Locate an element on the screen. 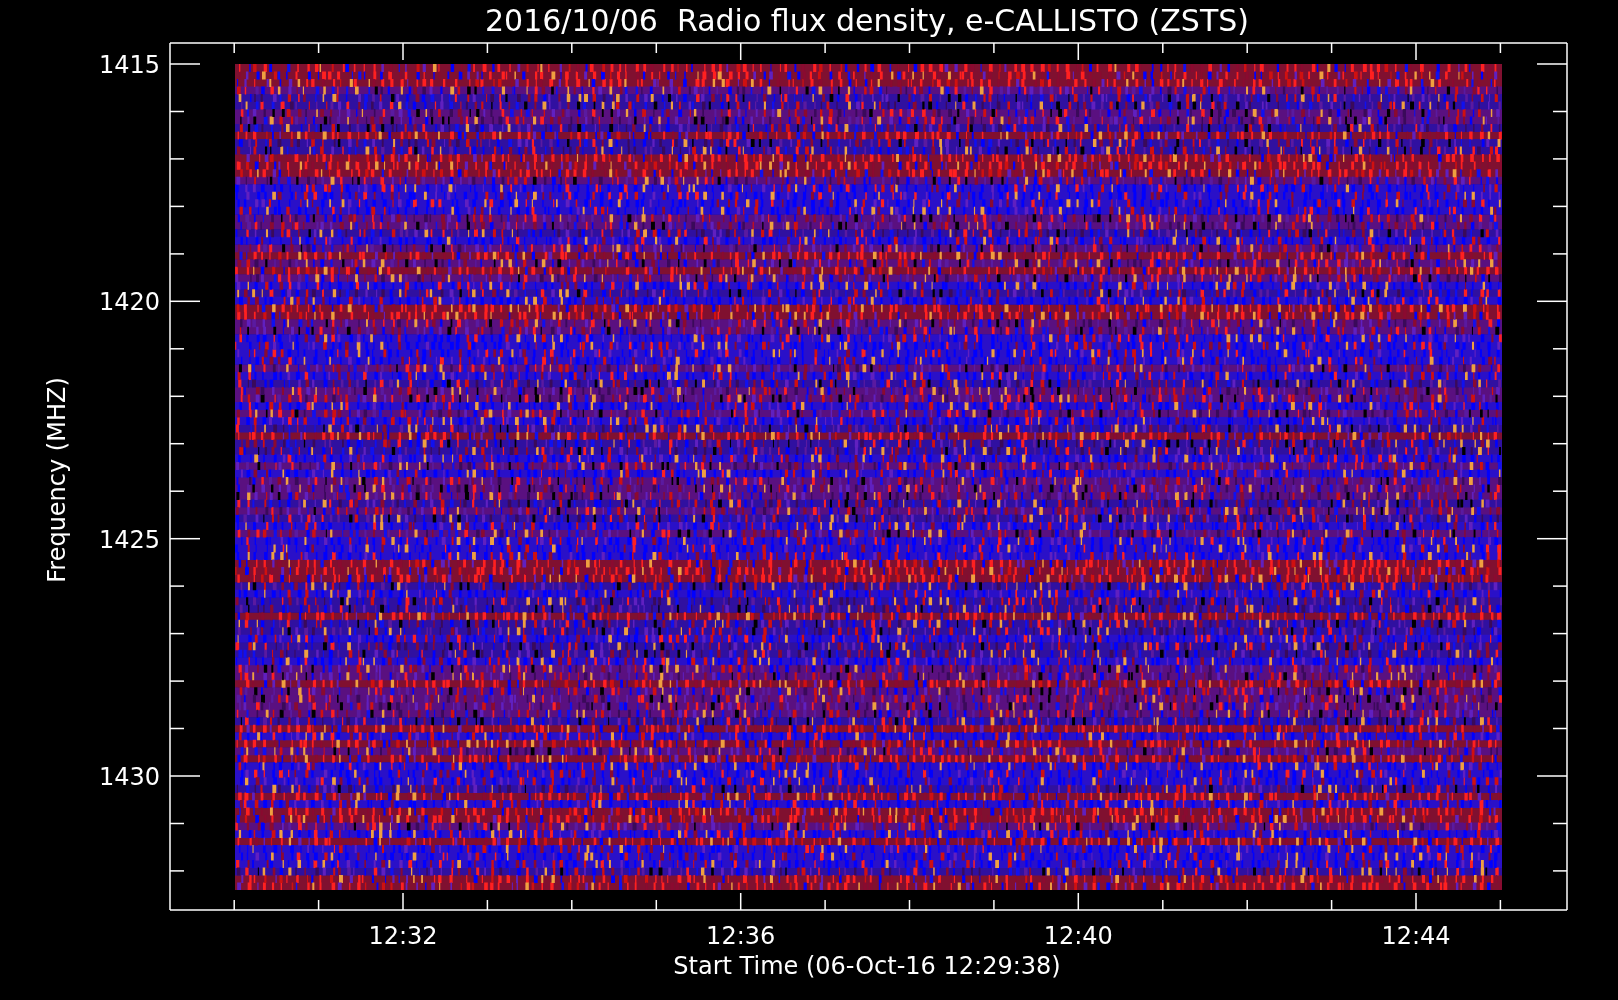  y-tick-label: 1430 is located at coordinates (129, 777).